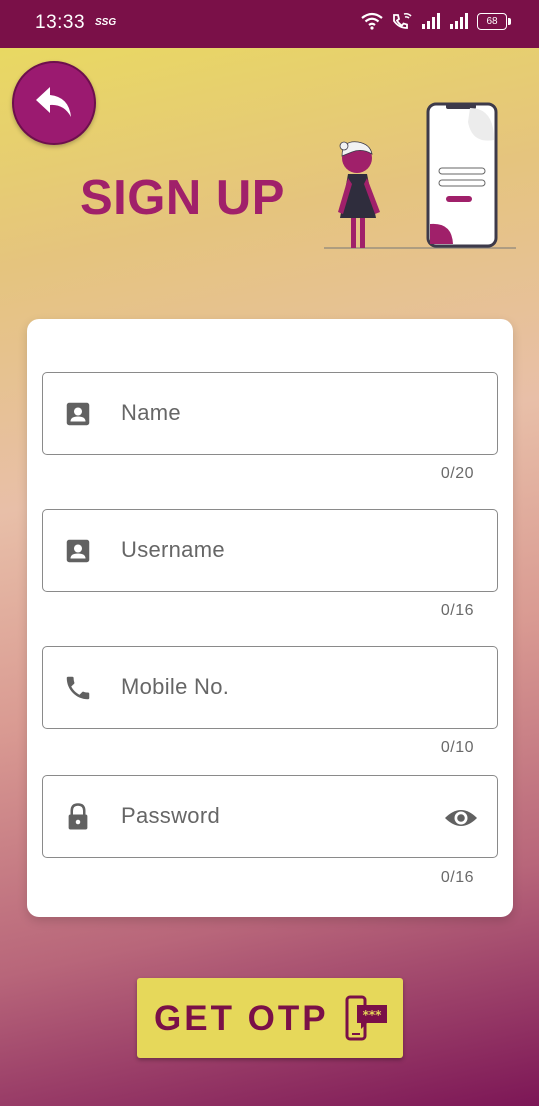  I want to click on username-char-counter: 0/16, so click(457, 610).